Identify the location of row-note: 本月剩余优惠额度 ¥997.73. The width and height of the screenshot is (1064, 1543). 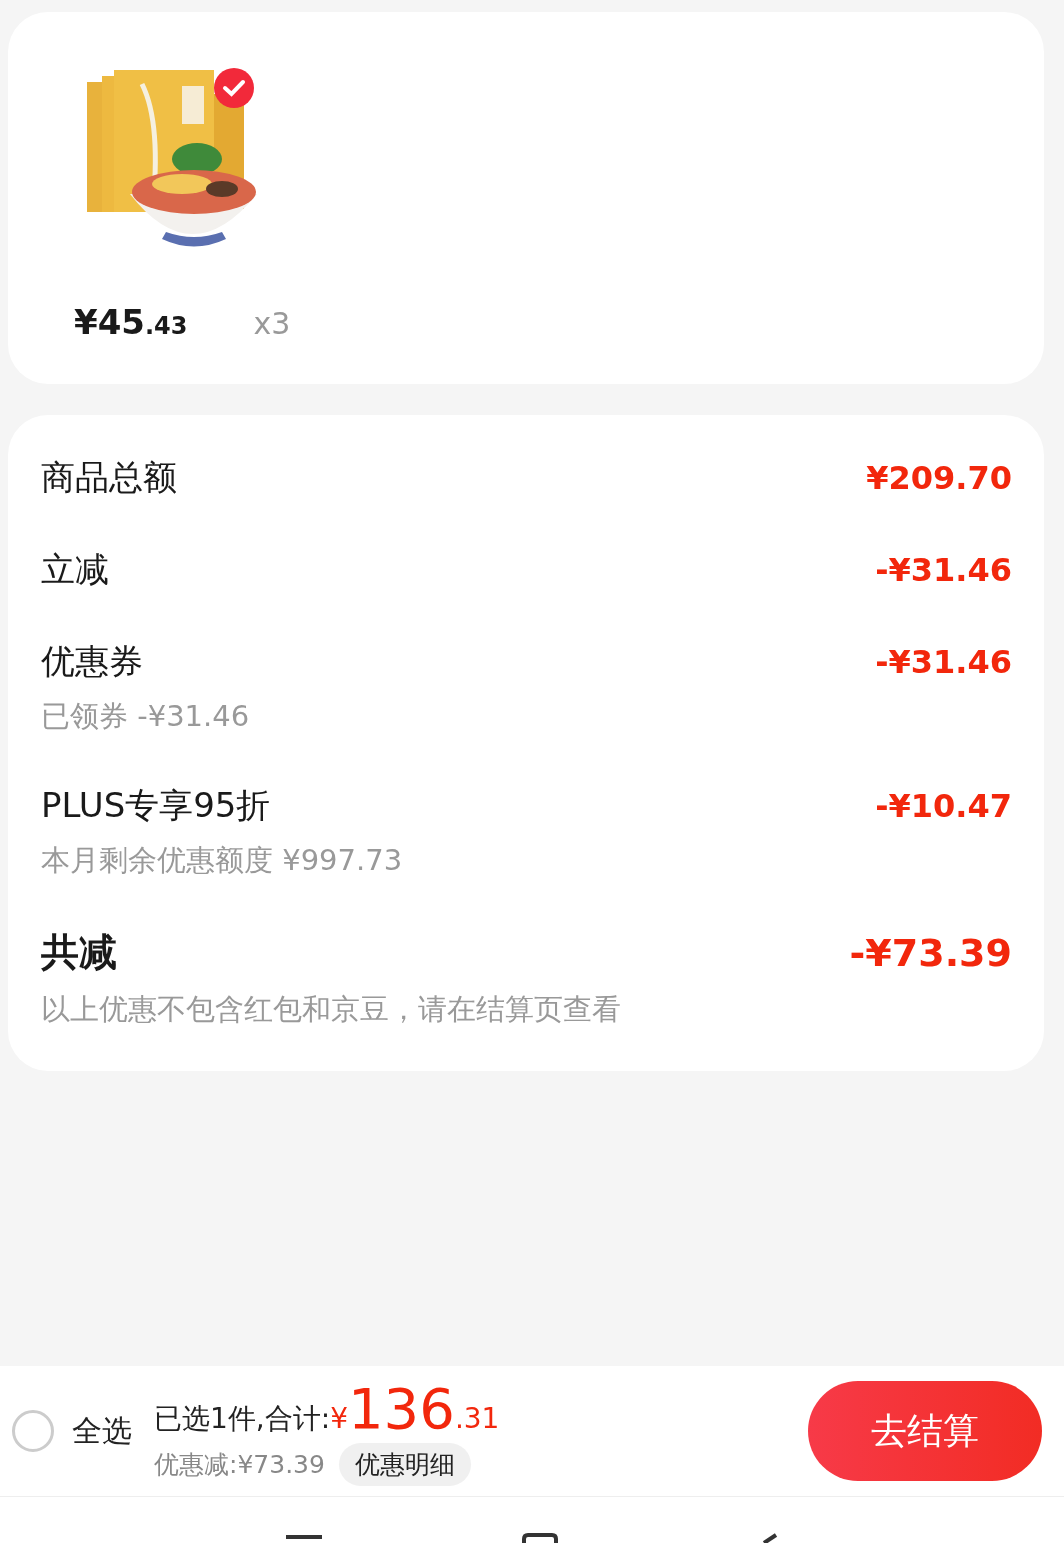
(222, 860).